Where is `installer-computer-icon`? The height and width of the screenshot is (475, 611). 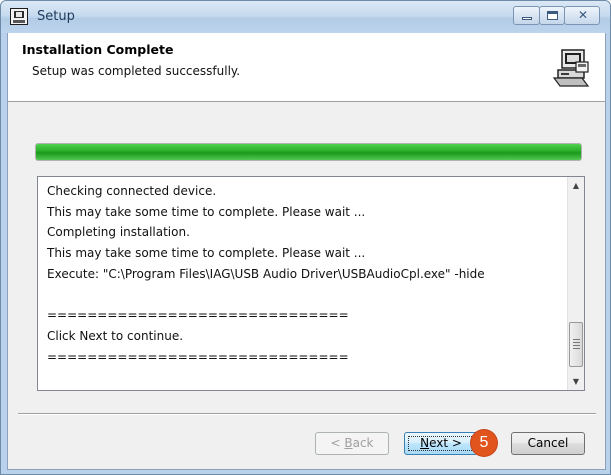 installer-computer-icon is located at coordinates (571, 68).